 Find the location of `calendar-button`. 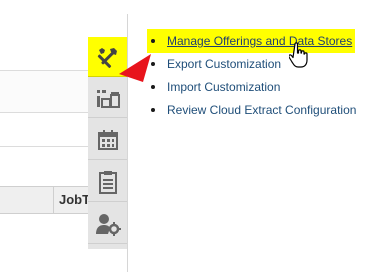

calendar-button is located at coordinates (107, 140).